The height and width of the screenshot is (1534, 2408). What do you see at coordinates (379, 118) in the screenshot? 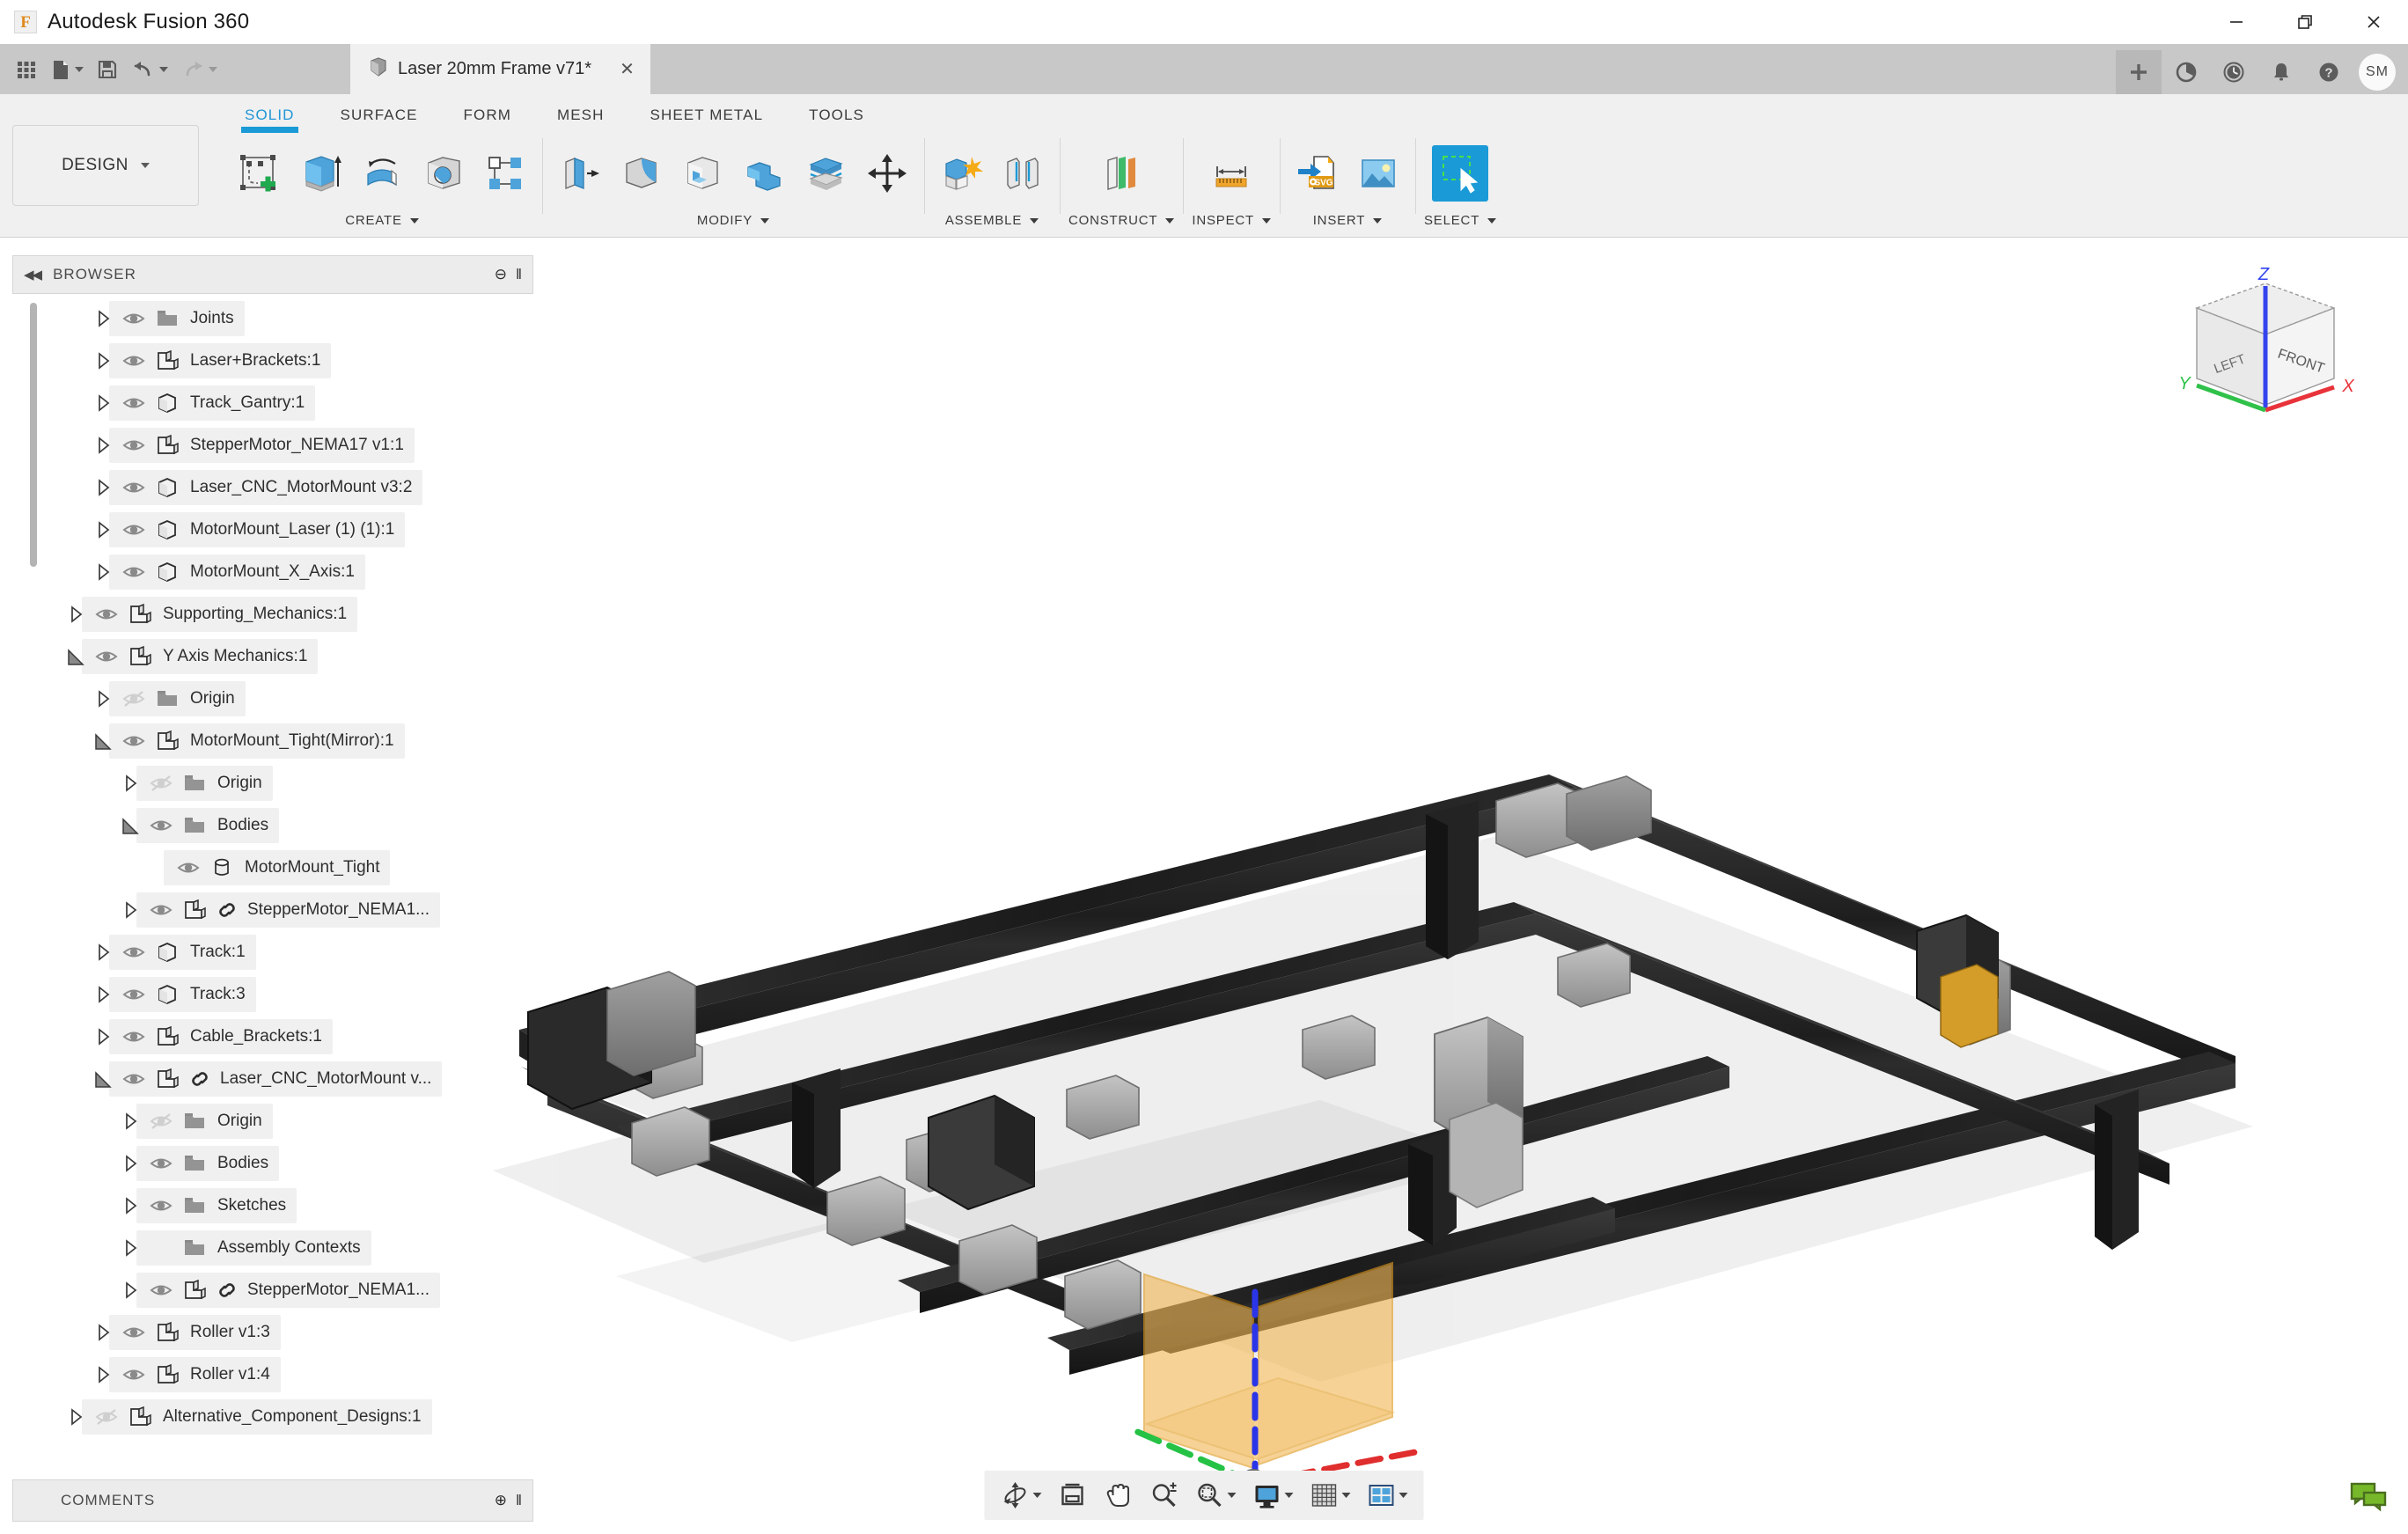
I see `tab-surface: SURFACE` at bounding box center [379, 118].